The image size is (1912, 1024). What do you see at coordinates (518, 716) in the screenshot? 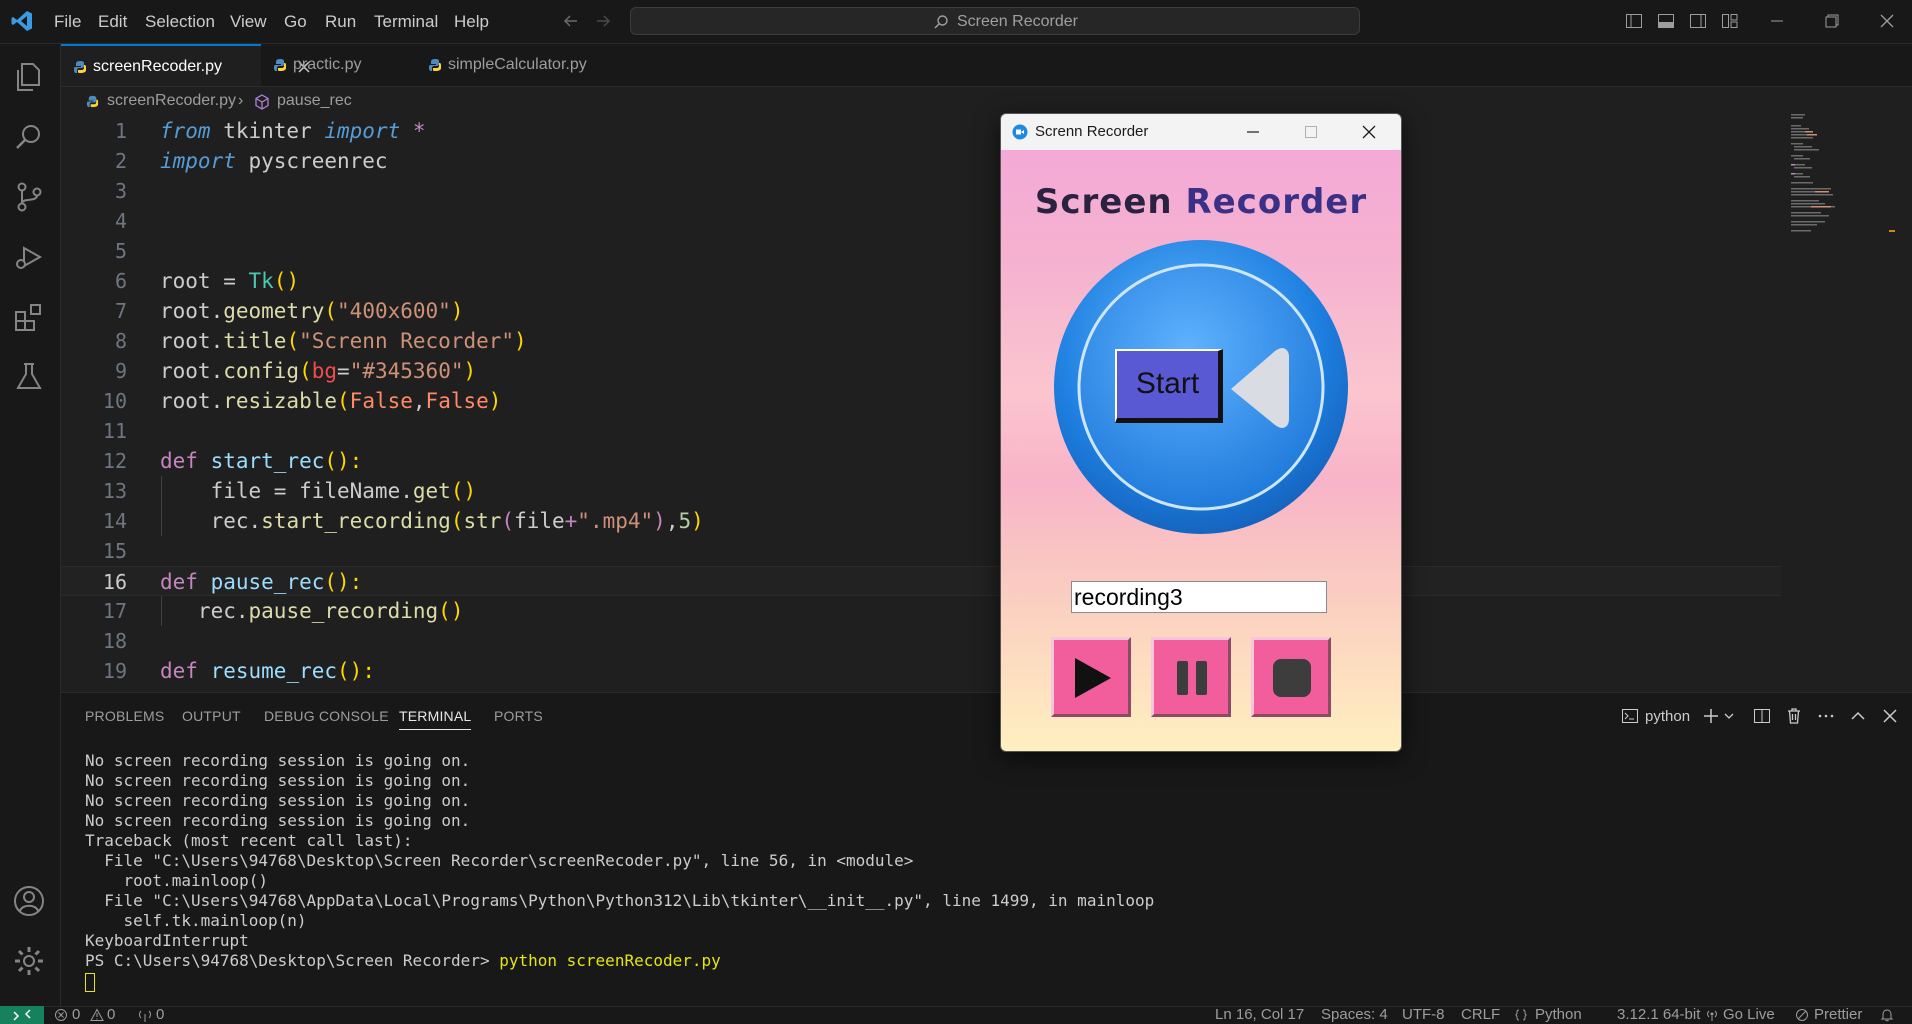
I see `tab-ports: PORTS` at bounding box center [518, 716].